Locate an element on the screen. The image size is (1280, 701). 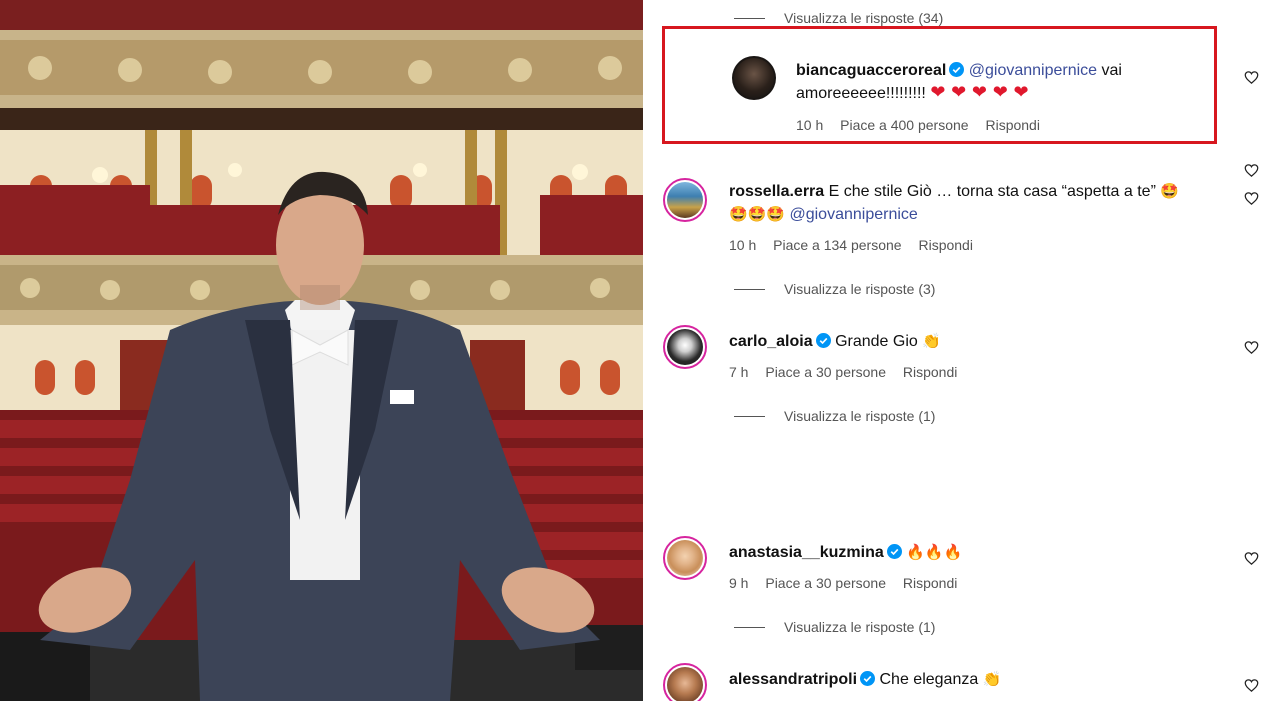
comment-time: 10 h is located at coordinates (743, 245).